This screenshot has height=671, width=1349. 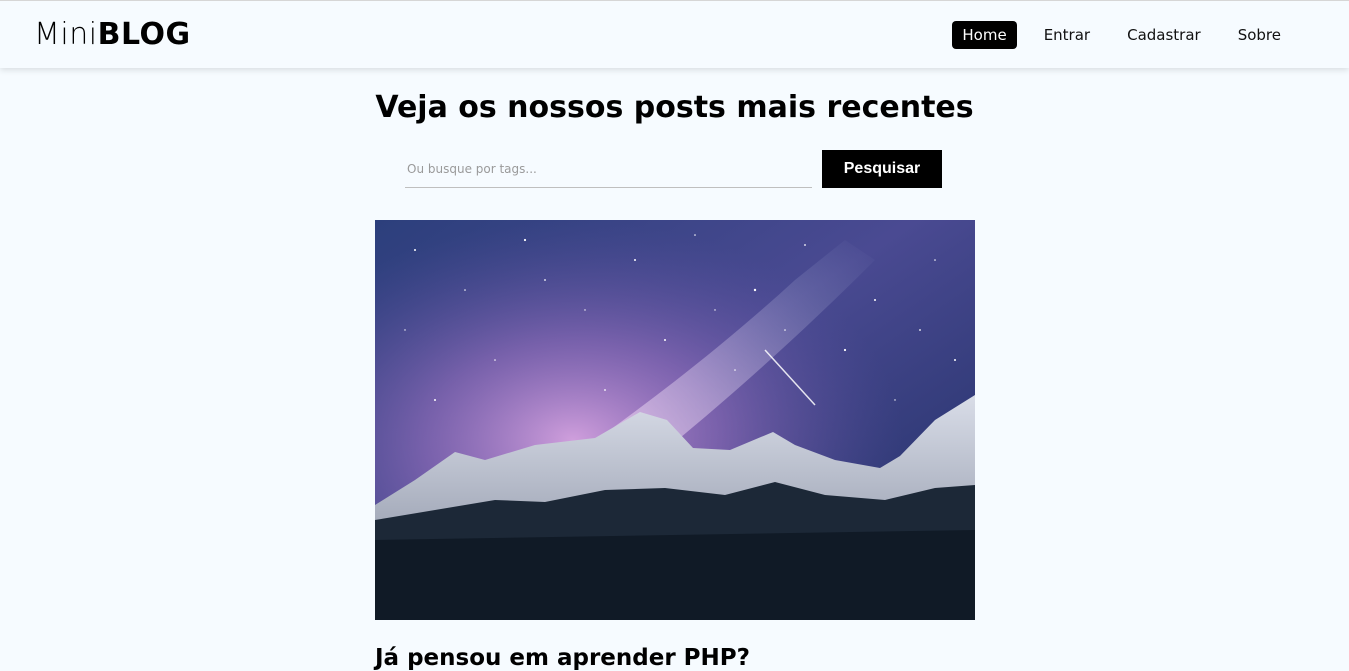 I want to click on search-form: Pesquisar, so click(x=673, y=169).